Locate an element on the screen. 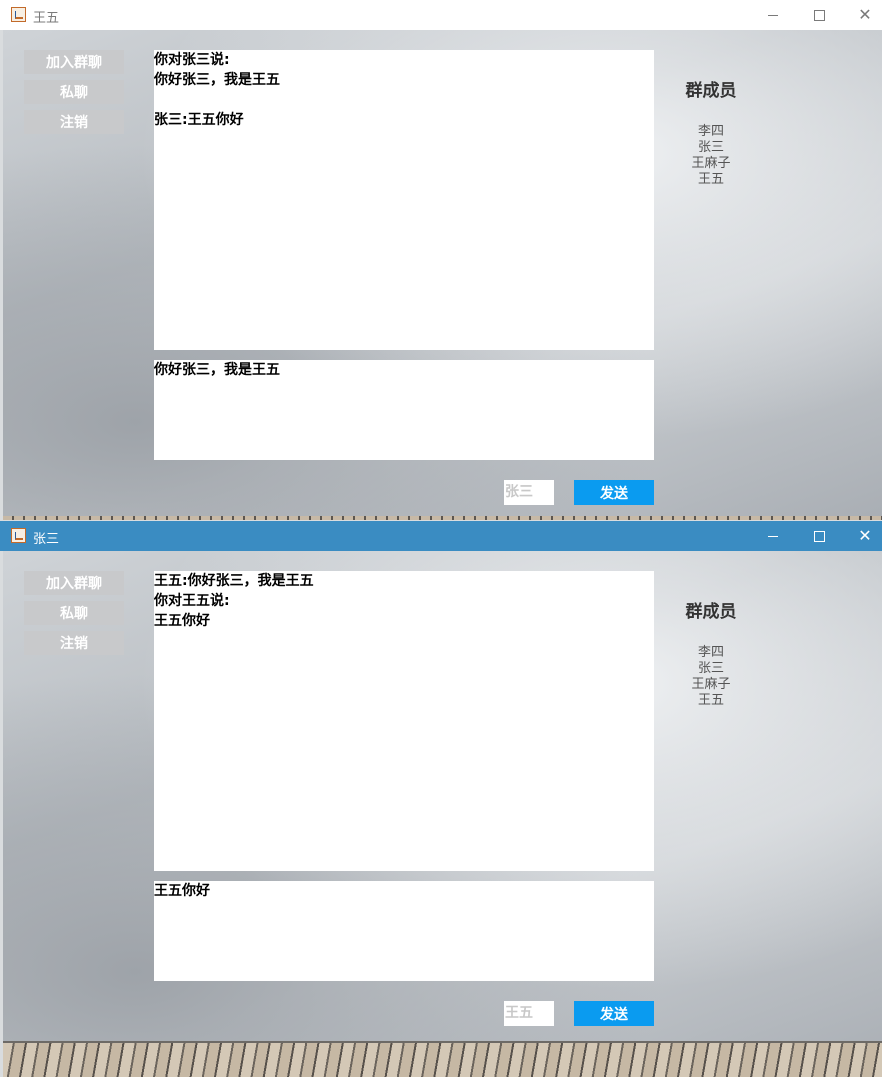 This screenshot has height=1077, width=882. window-title: 张三 is located at coordinates (46, 539).